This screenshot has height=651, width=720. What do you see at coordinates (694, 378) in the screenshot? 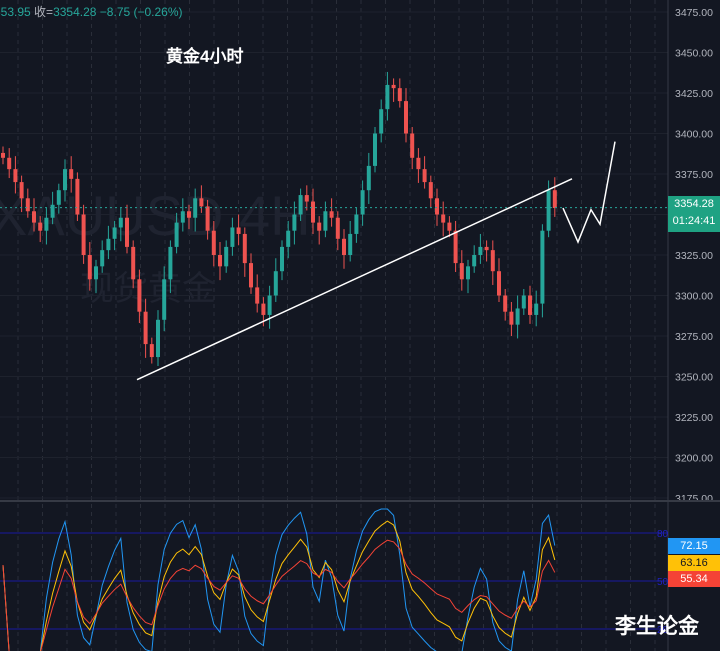
I see `y-tick-label: 3250.00` at bounding box center [694, 378].